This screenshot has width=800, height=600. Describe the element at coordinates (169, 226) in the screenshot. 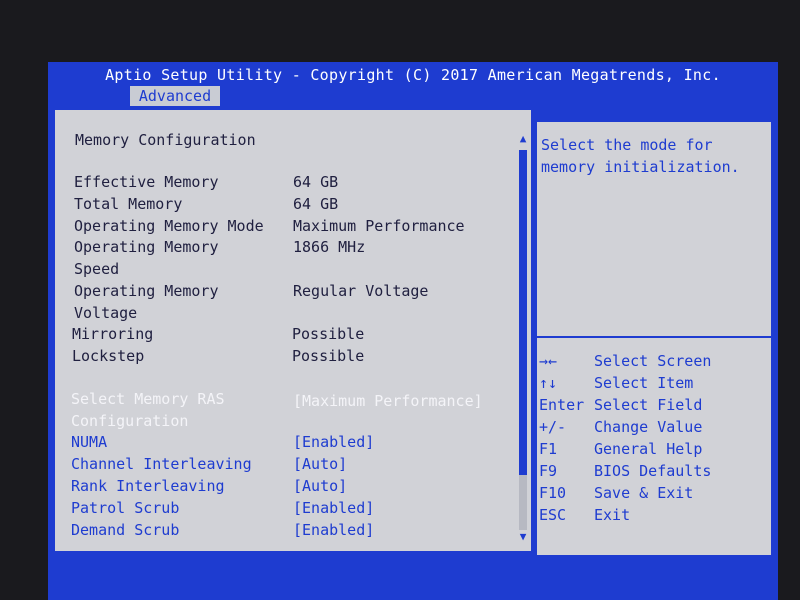

I see `operating-memory-mode-label: Operating Memory Mode` at that location.